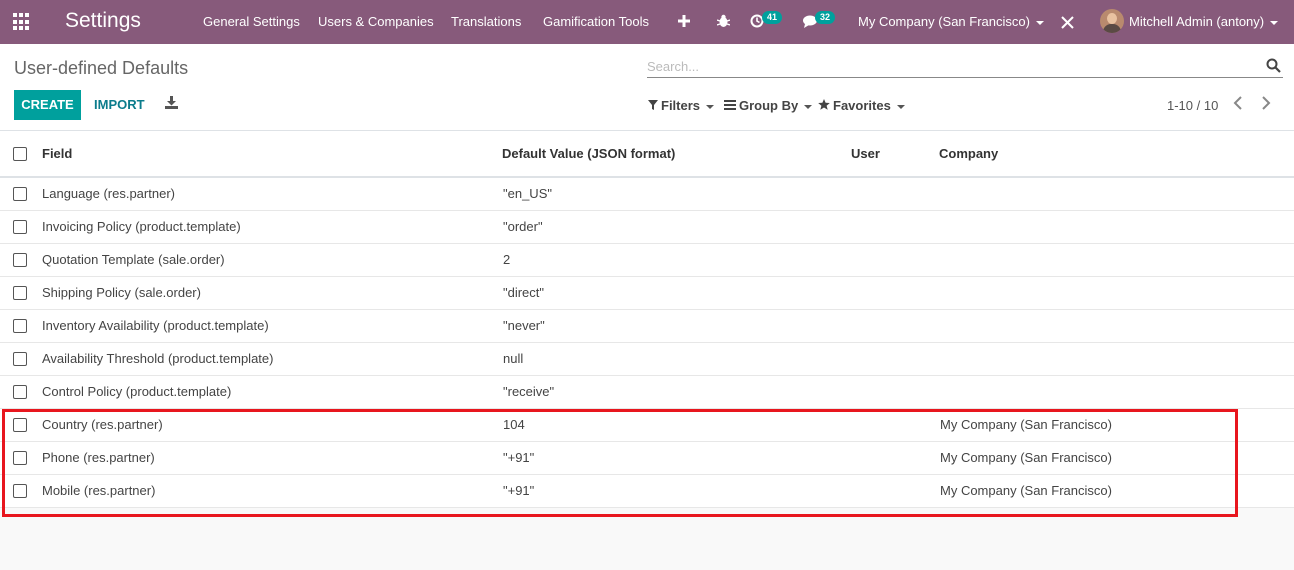 The height and width of the screenshot is (570, 1294). What do you see at coordinates (513, 358) in the screenshot?
I see `cell-default-value: null` at bounding box center [513, 358].